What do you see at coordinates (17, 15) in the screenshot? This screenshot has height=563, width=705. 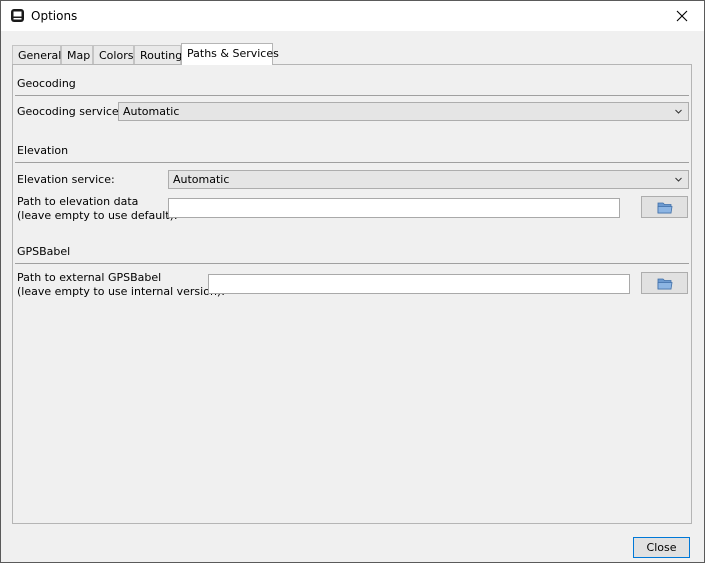 I see `gps-device-icon` at bounding box center [17, 15].